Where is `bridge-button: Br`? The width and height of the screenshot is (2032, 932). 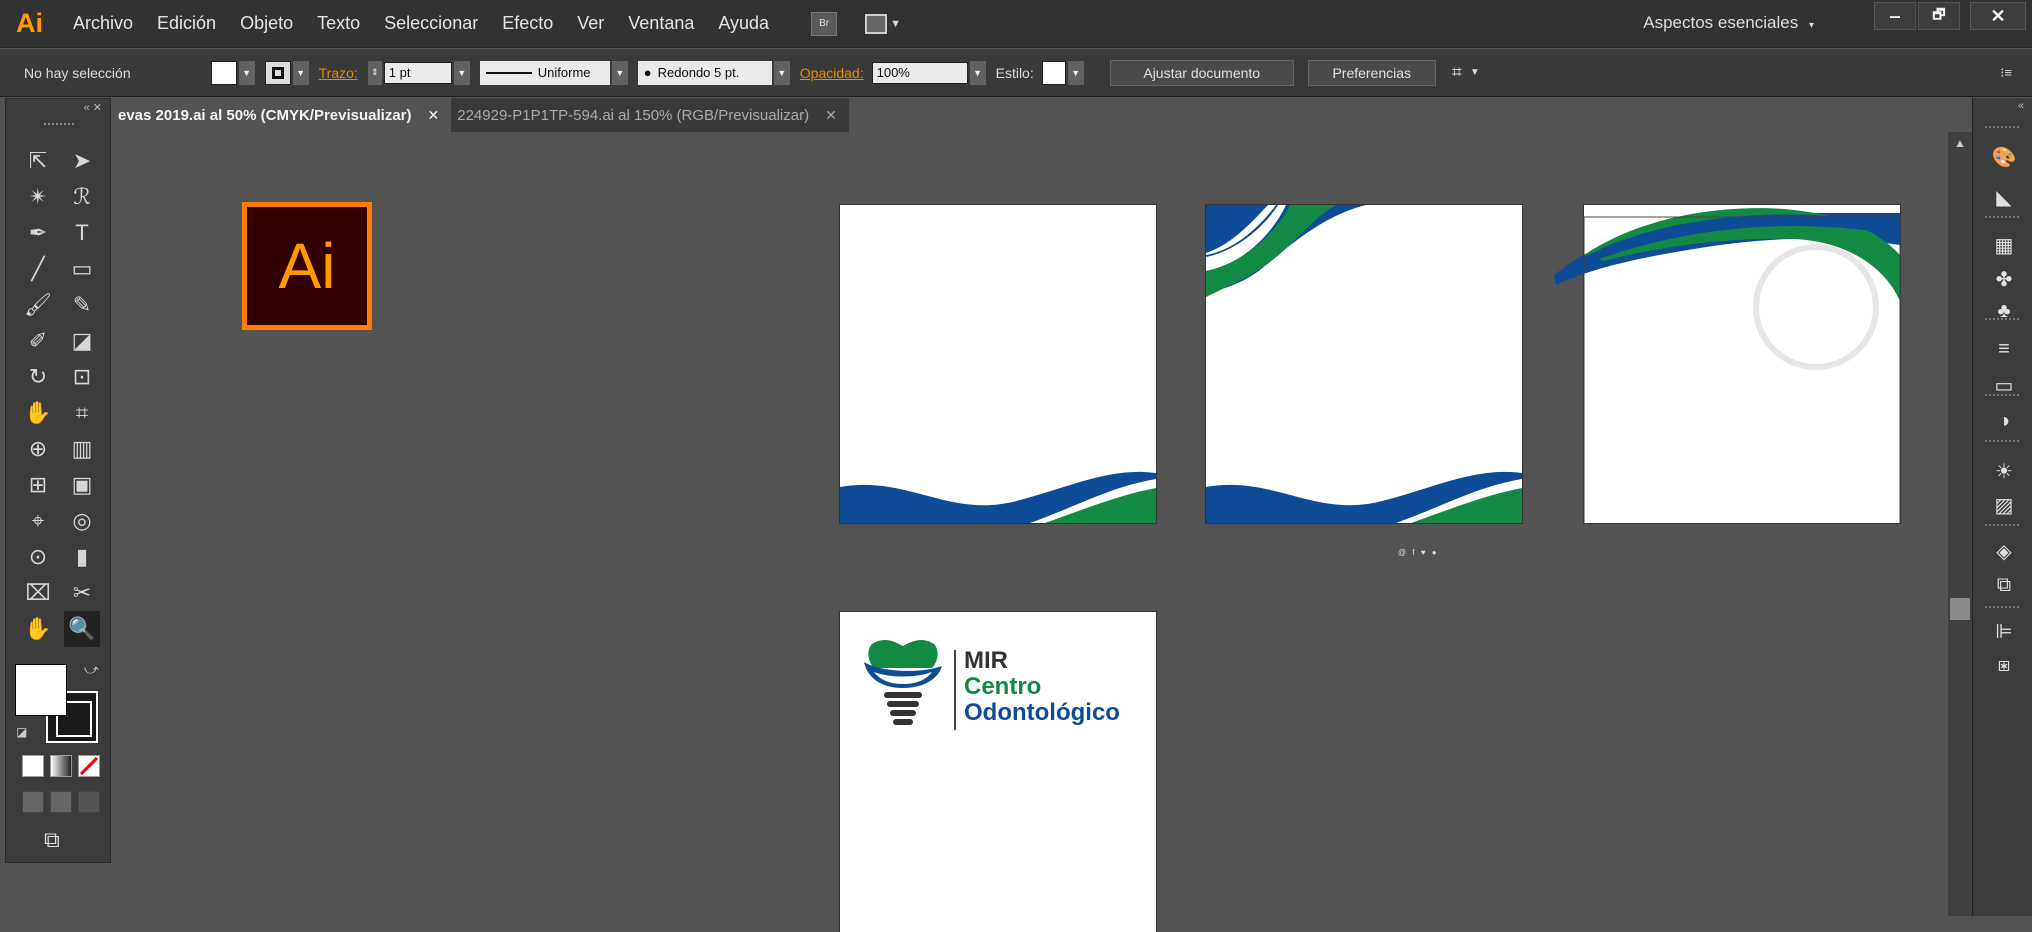 bridge-button: Br is located at coordinates (824, 23).